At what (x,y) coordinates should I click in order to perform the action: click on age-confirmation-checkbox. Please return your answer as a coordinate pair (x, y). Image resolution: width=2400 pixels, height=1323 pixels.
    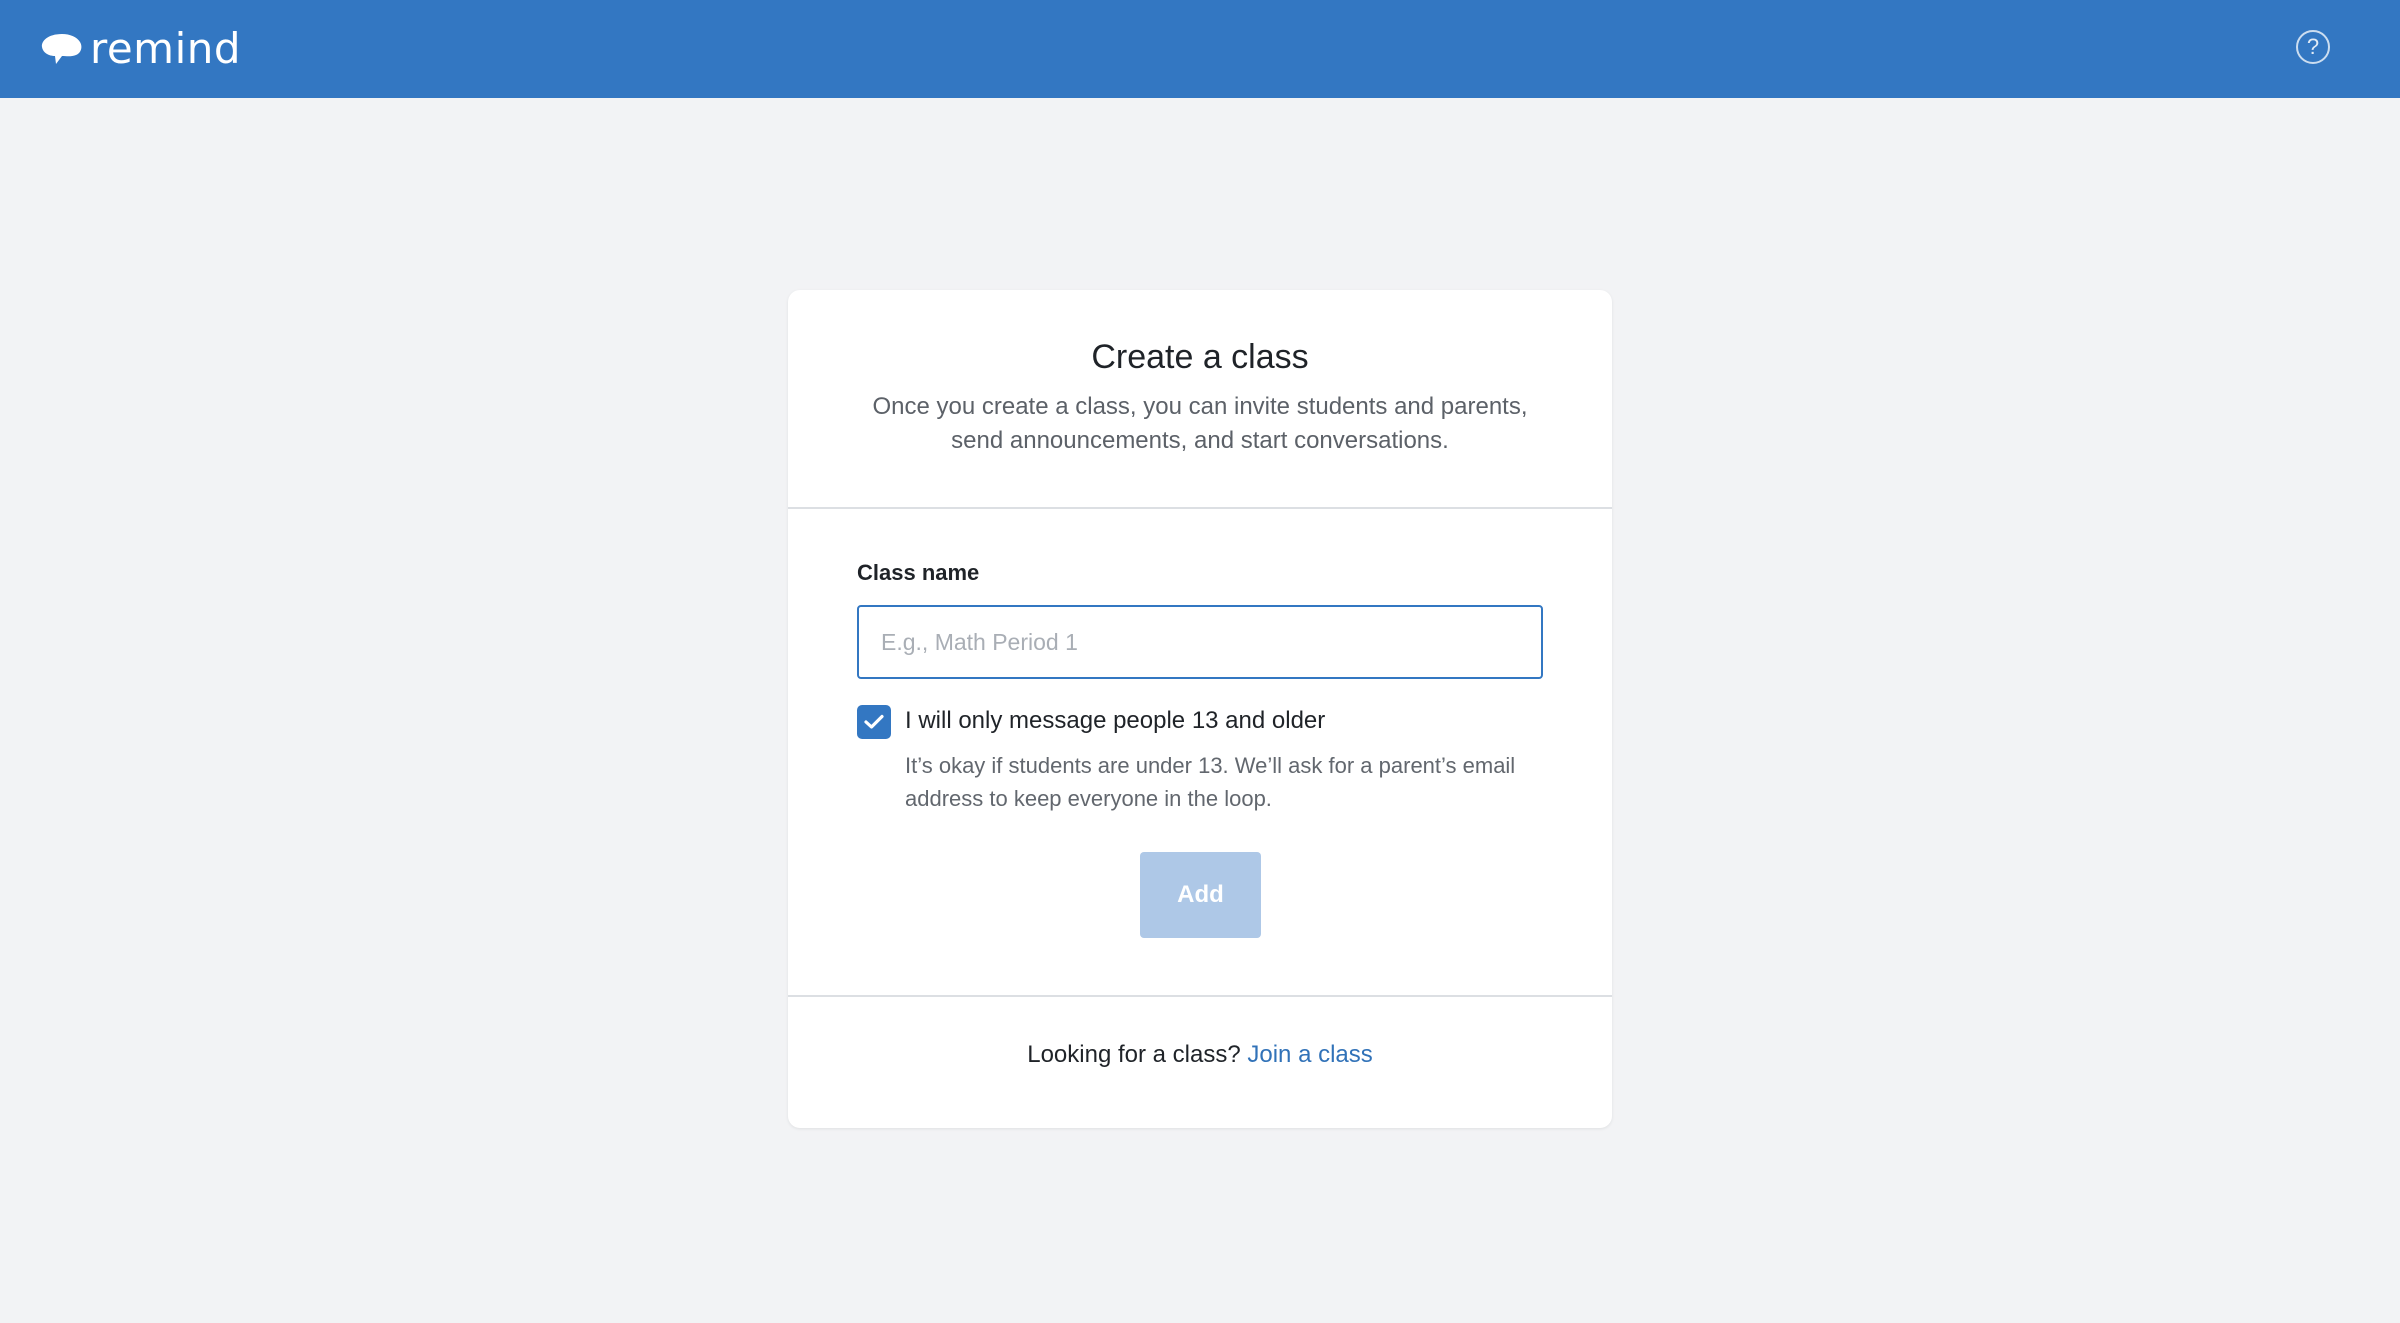
    Looking at the image, I should click on (874, 722).